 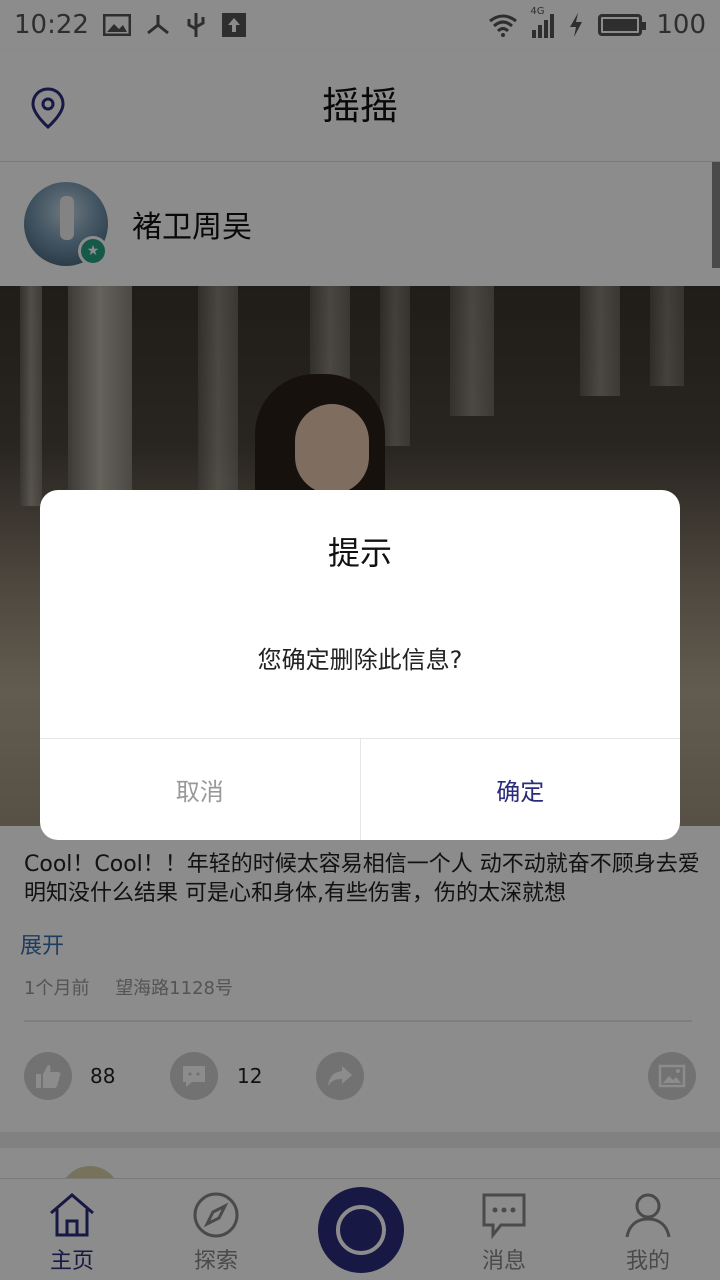 I want to click on dialog-title: 提示, so click(x=359, y=553).